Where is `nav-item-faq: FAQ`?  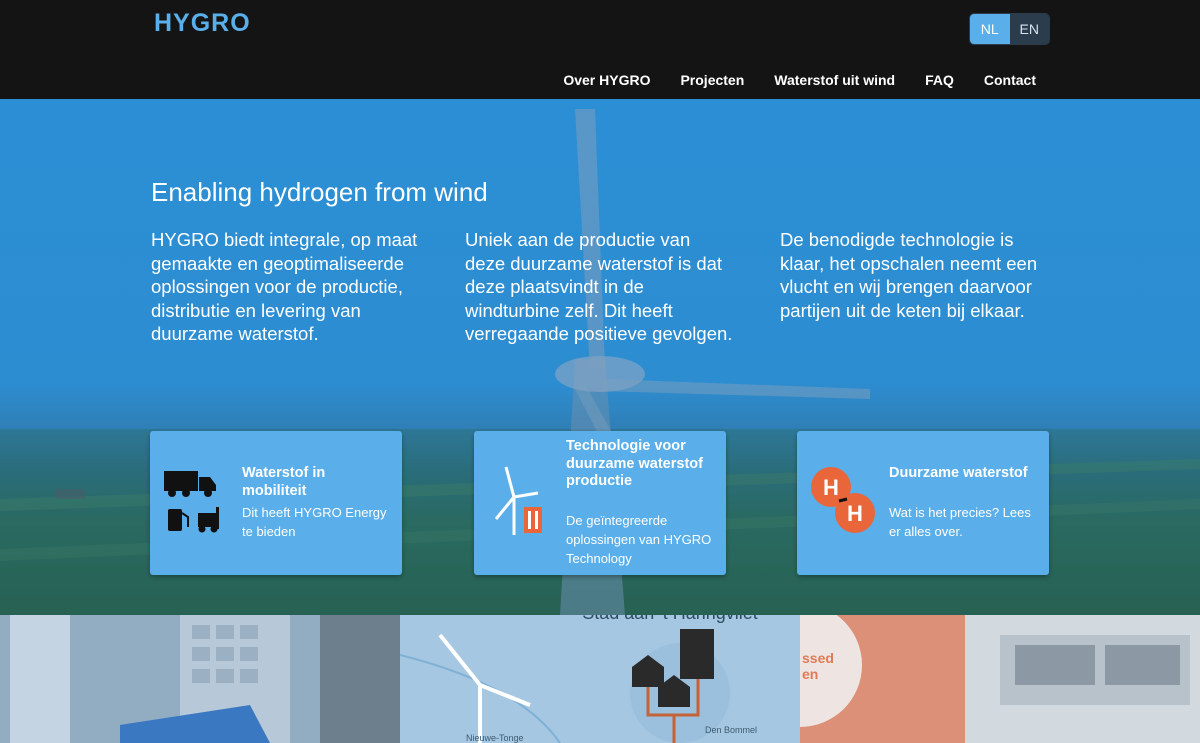
nav-item-faq: FAQ is located at coordinates (939, 80).